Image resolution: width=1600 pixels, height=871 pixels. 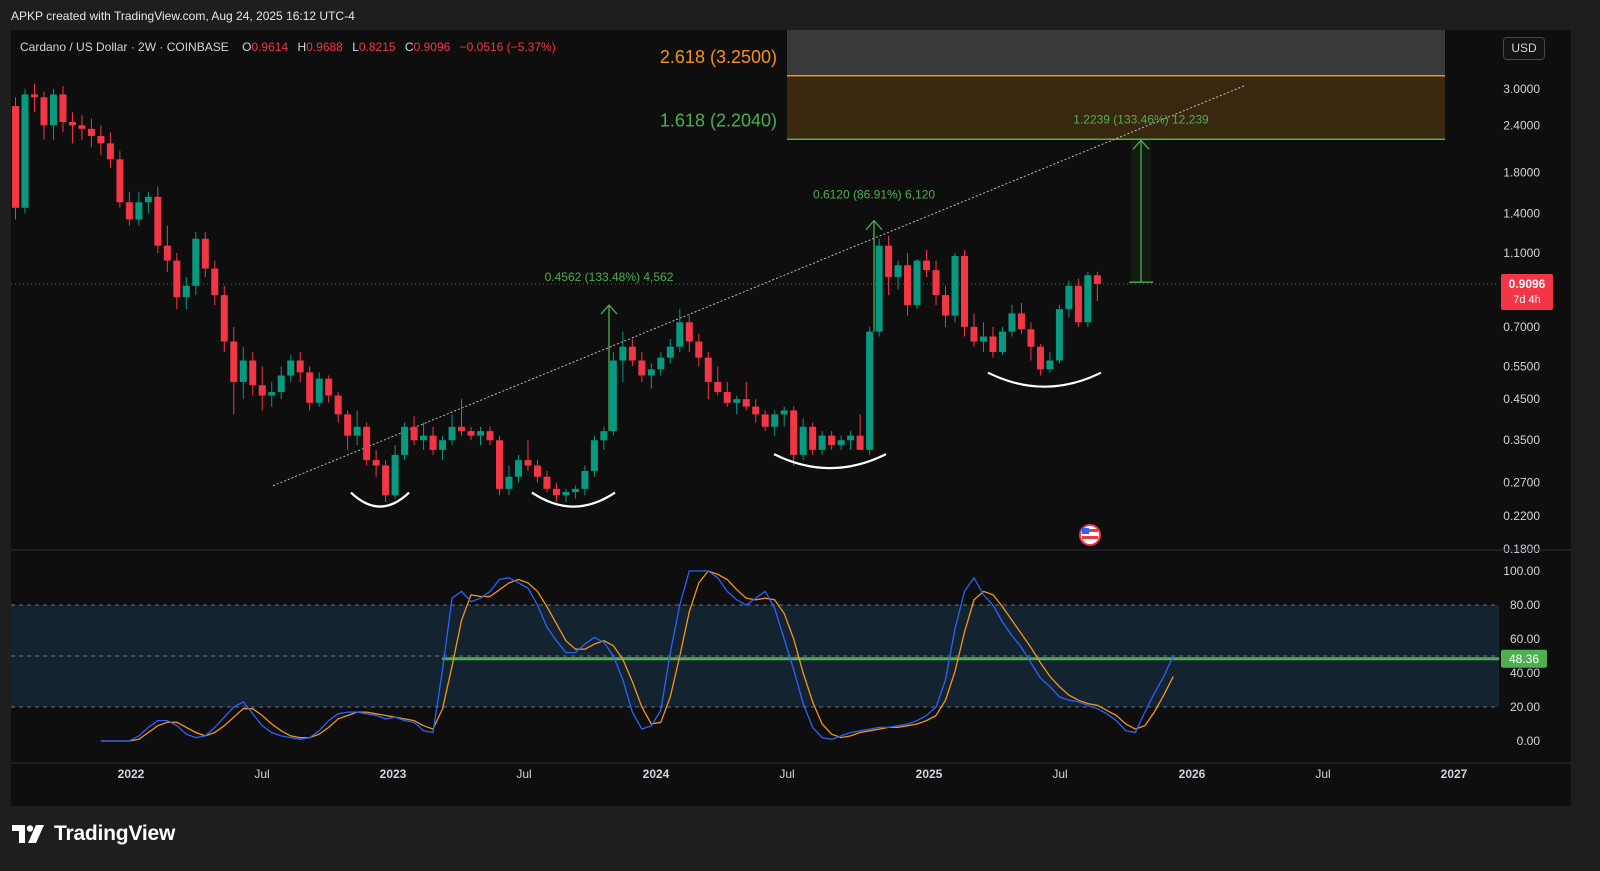 I want to click on price-axis-tick: 3.0000, so click(x=1521, y=89).